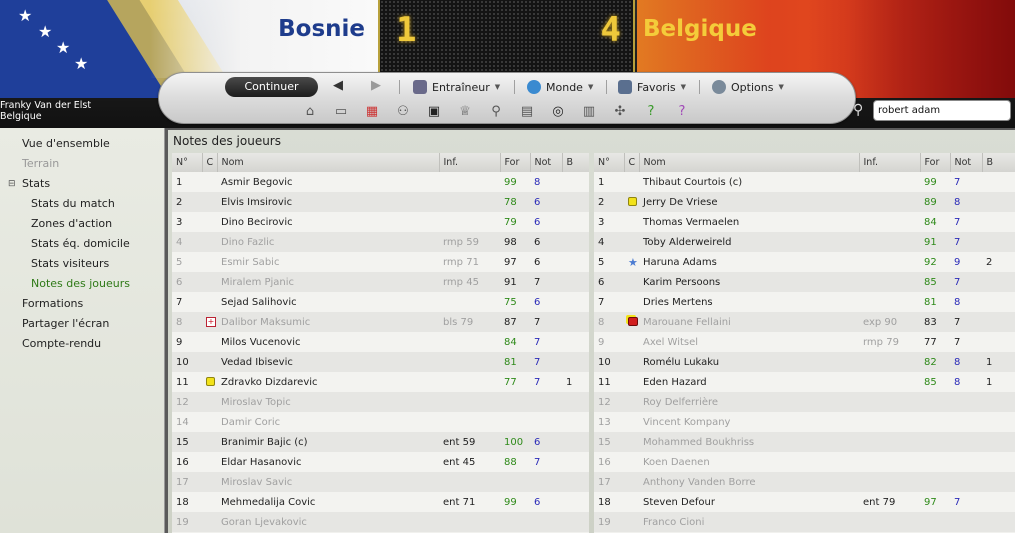 The height and width of the screenshot is (533, 1015). What do you see at coordinates (749, 502) in the screenshot?
I see `cell-name: Steven Defour` at bounding box center [749, 502].